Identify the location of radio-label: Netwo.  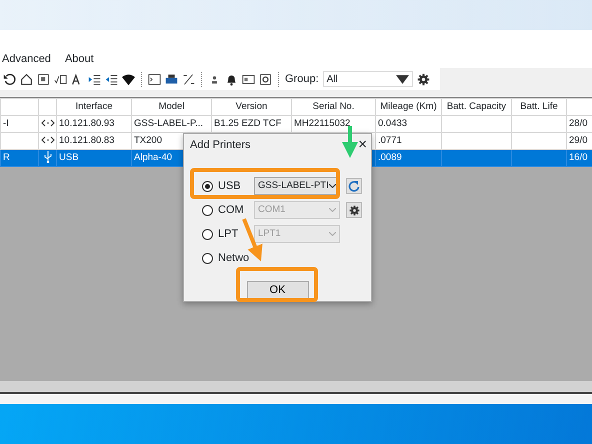
(234, 258).